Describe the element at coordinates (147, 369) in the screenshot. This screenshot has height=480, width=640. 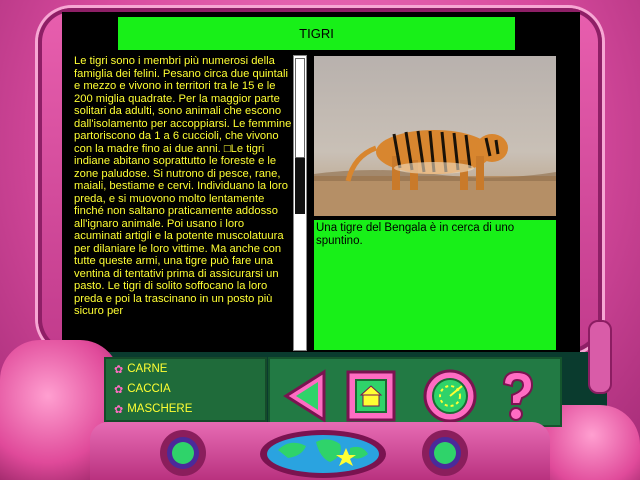
I see `menu-item-label: CARNE` at that location.